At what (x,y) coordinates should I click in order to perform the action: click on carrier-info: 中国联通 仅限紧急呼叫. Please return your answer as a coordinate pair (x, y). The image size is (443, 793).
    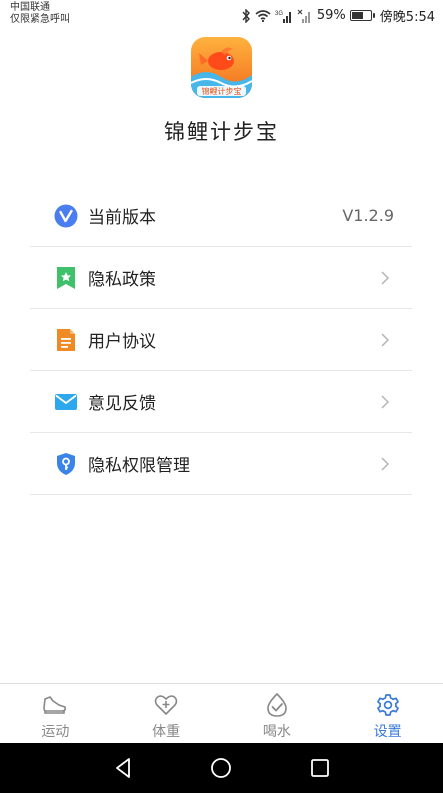
    Looking at the image, I should click on (40, 14).